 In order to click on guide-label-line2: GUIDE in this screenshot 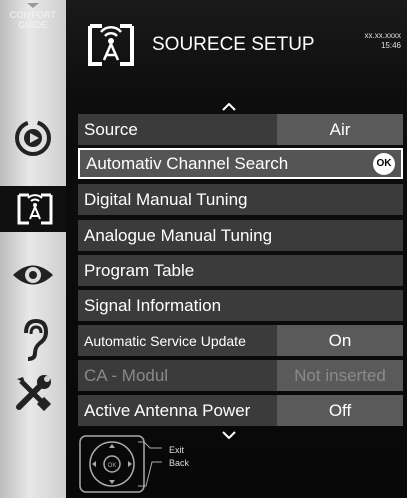, I will do `click(33, 25)`.